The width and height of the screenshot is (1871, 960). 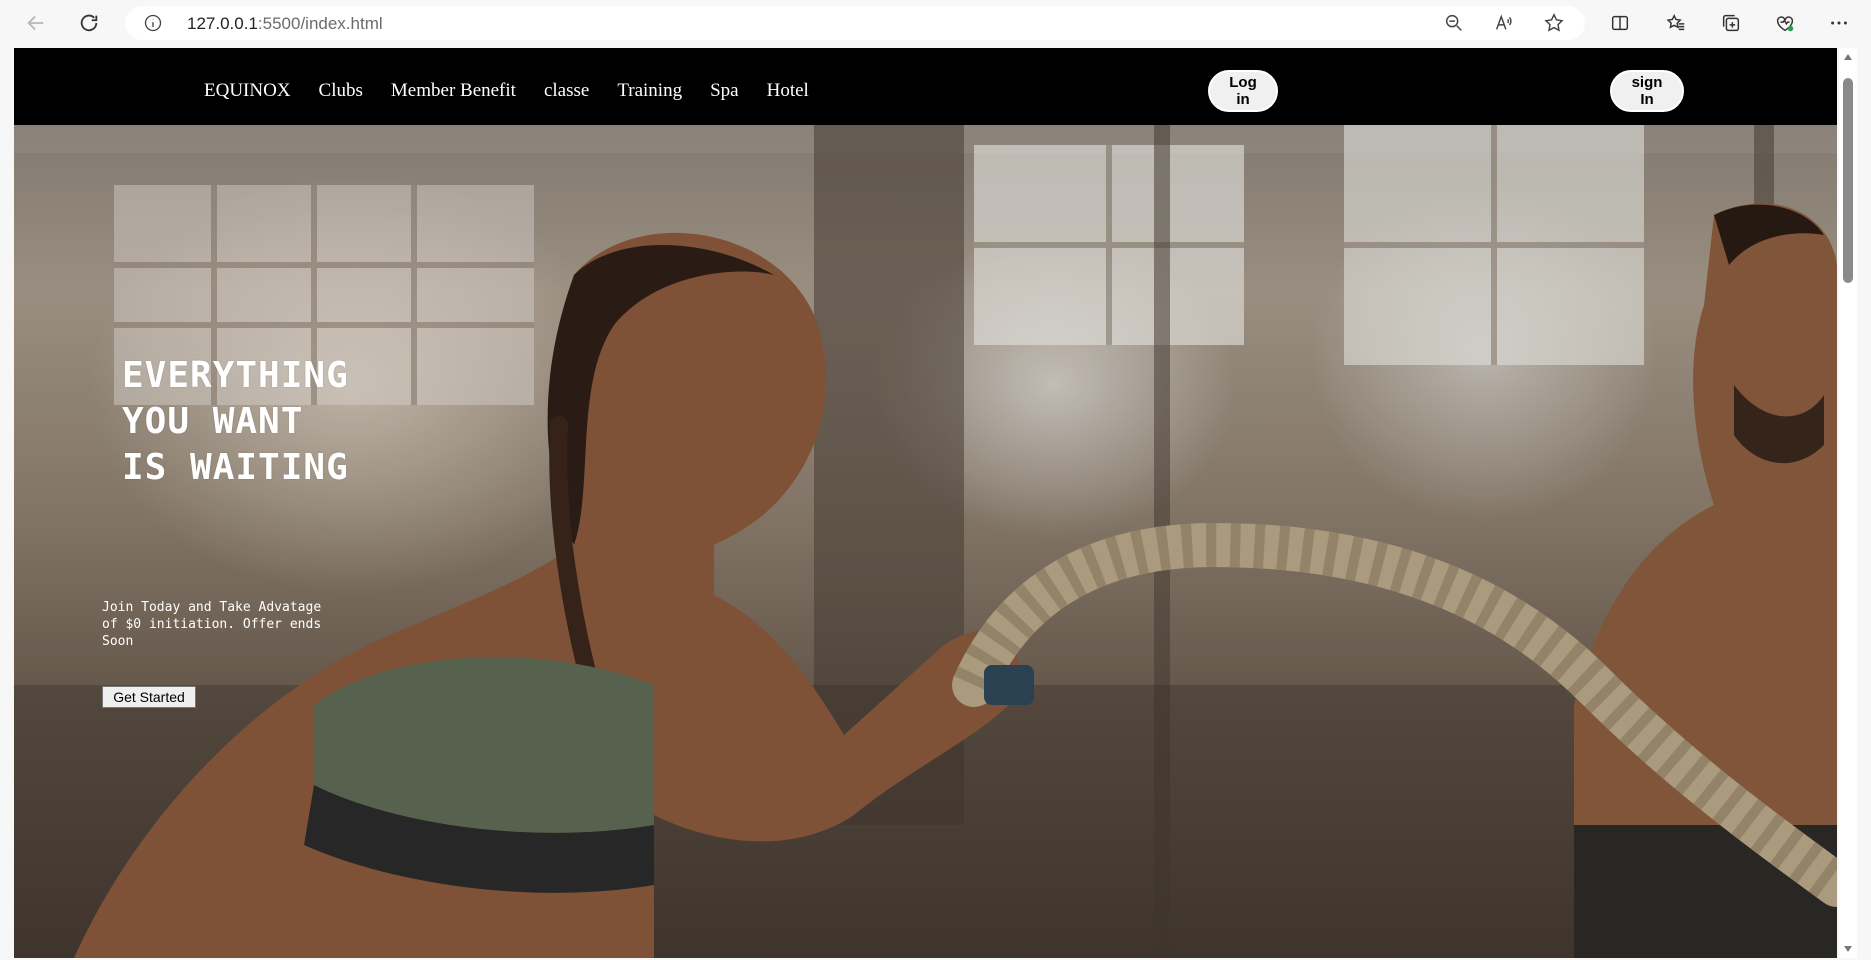 I want to click on page-scrollbar, so click(x=1848, y=503).